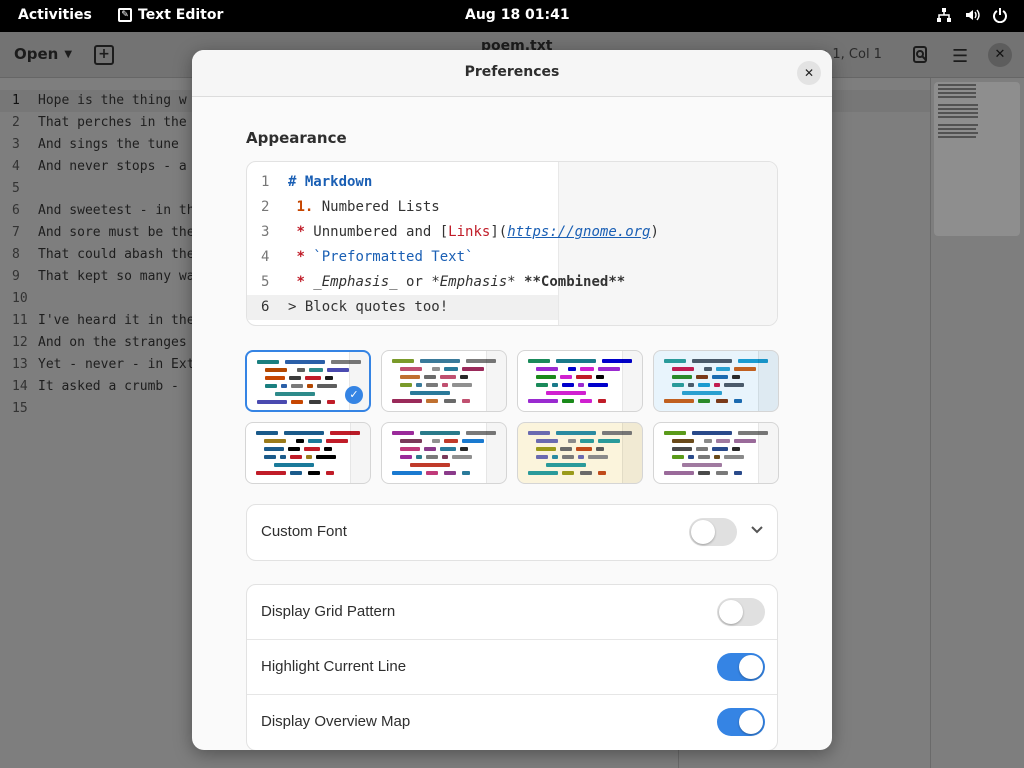 The image size is (1024, 768). Describe the element at coordinates (376, 207) in the screenshot. I see `md-text: Numbered Lists` at that location.